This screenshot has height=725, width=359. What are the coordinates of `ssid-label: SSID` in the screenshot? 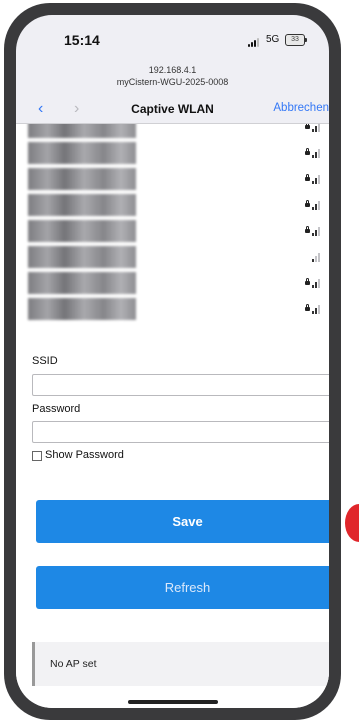 It's located at (45, 361).